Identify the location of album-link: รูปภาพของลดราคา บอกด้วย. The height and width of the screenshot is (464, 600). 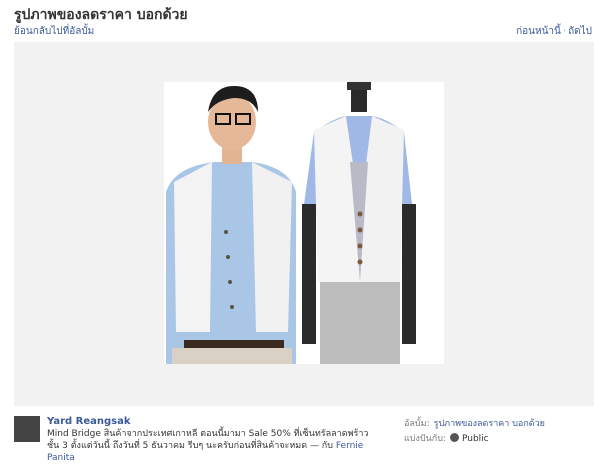
(489, 424).